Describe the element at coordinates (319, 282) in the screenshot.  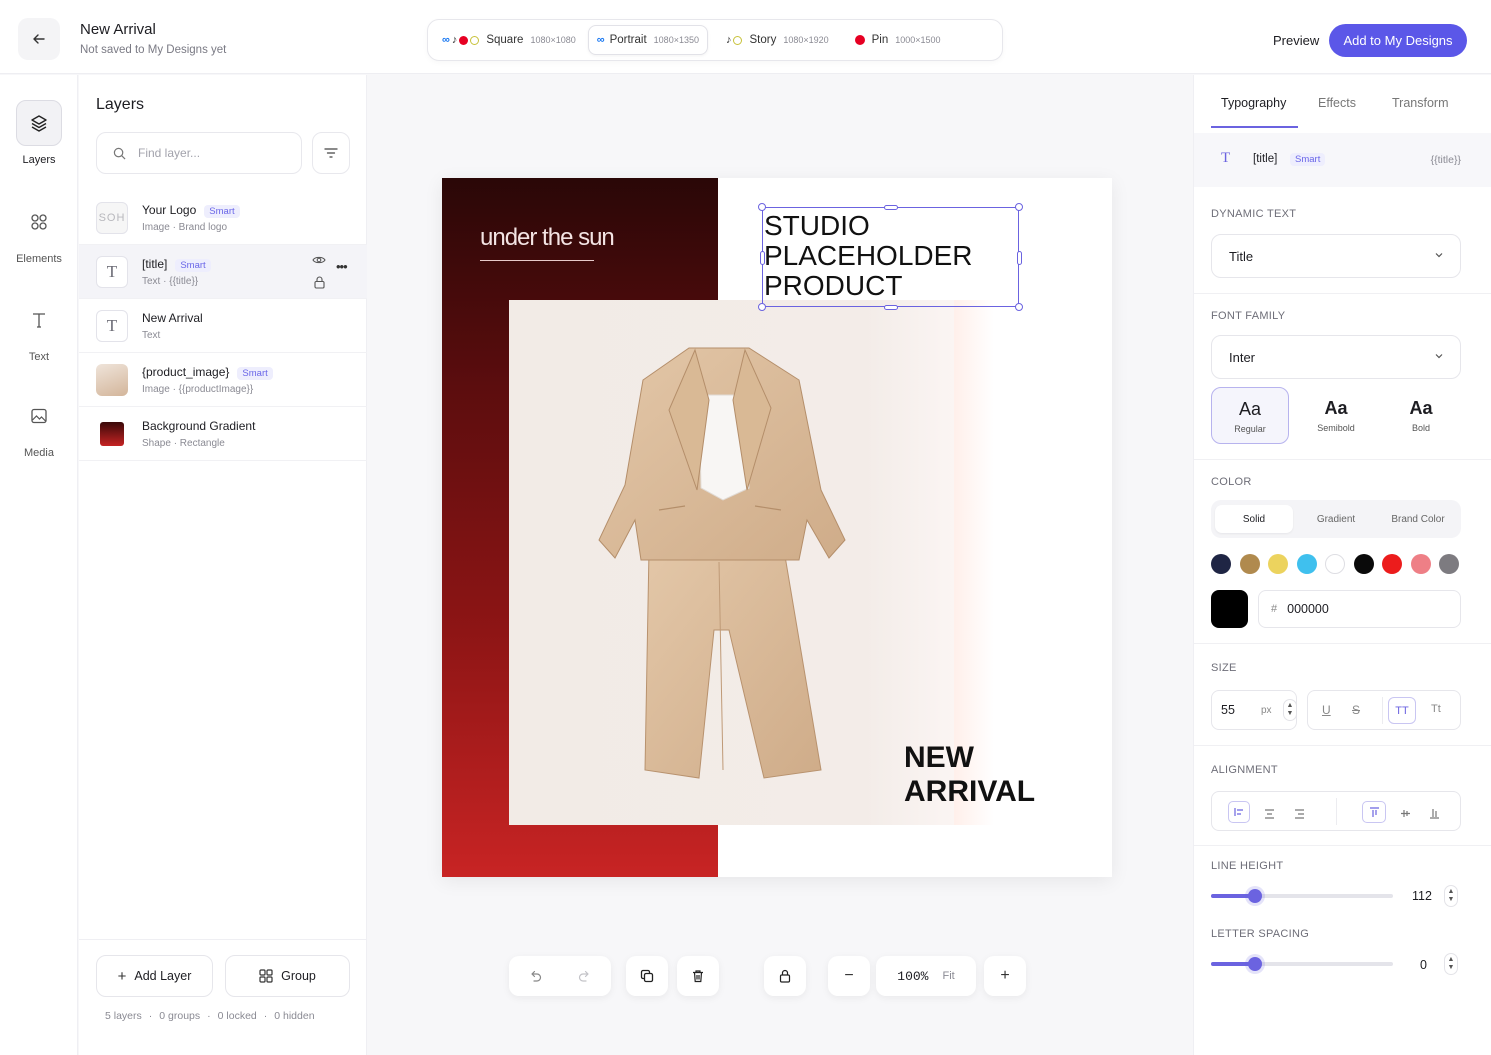
I see `lock-icon` at that location.